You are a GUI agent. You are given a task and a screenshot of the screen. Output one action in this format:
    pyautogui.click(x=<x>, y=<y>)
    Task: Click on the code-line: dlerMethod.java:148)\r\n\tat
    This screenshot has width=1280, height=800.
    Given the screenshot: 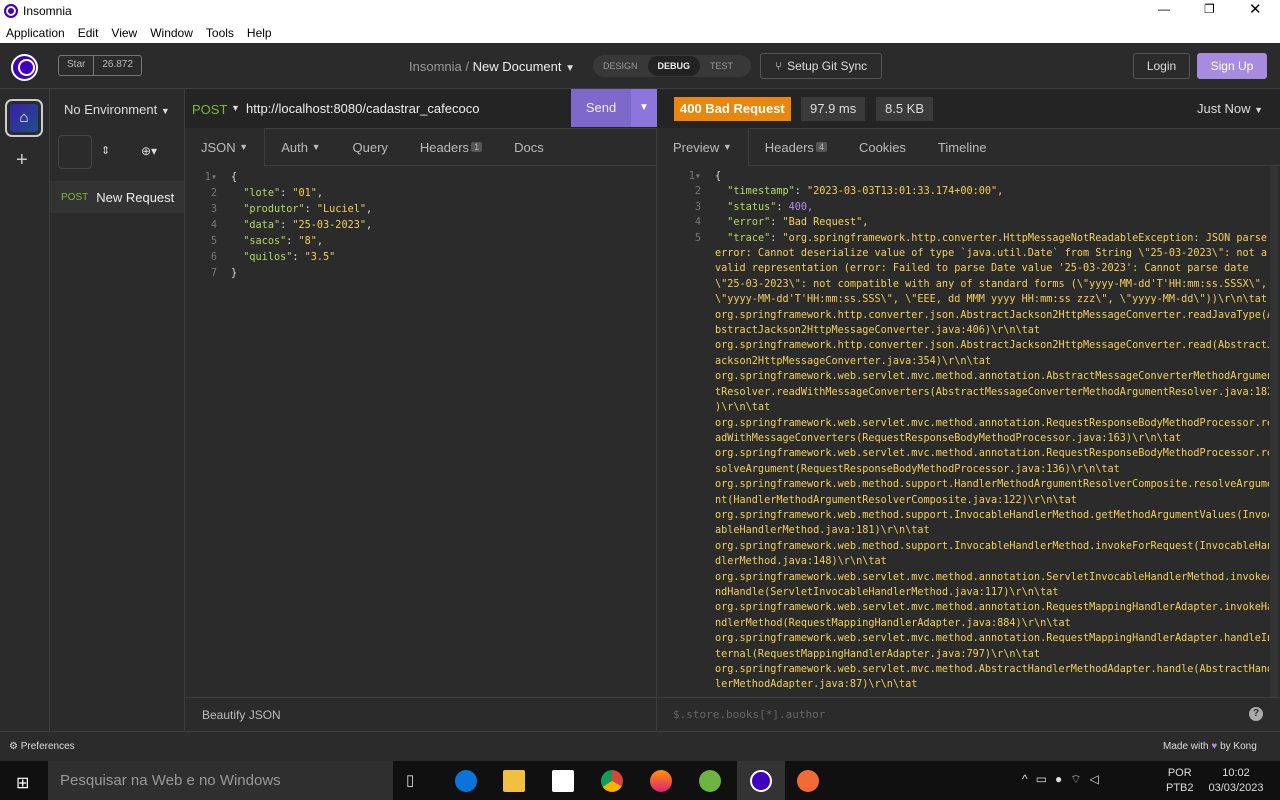 What is the action you would take?
    pyautogui.click(x=974, y=561)
    